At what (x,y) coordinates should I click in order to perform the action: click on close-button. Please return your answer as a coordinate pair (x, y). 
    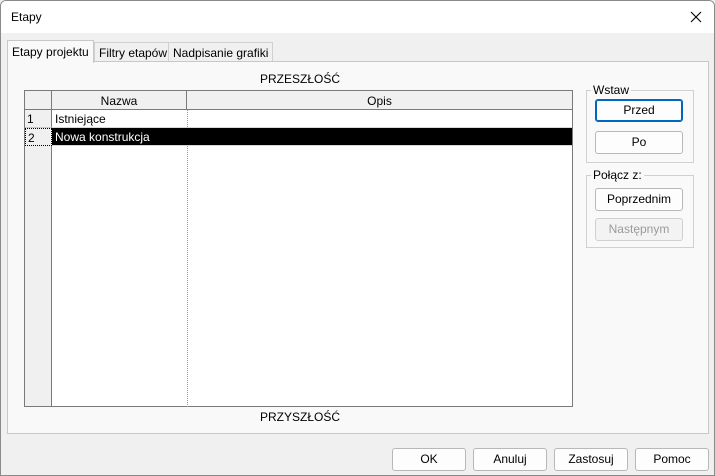
    Looking at the image, I should click on (696, 17).